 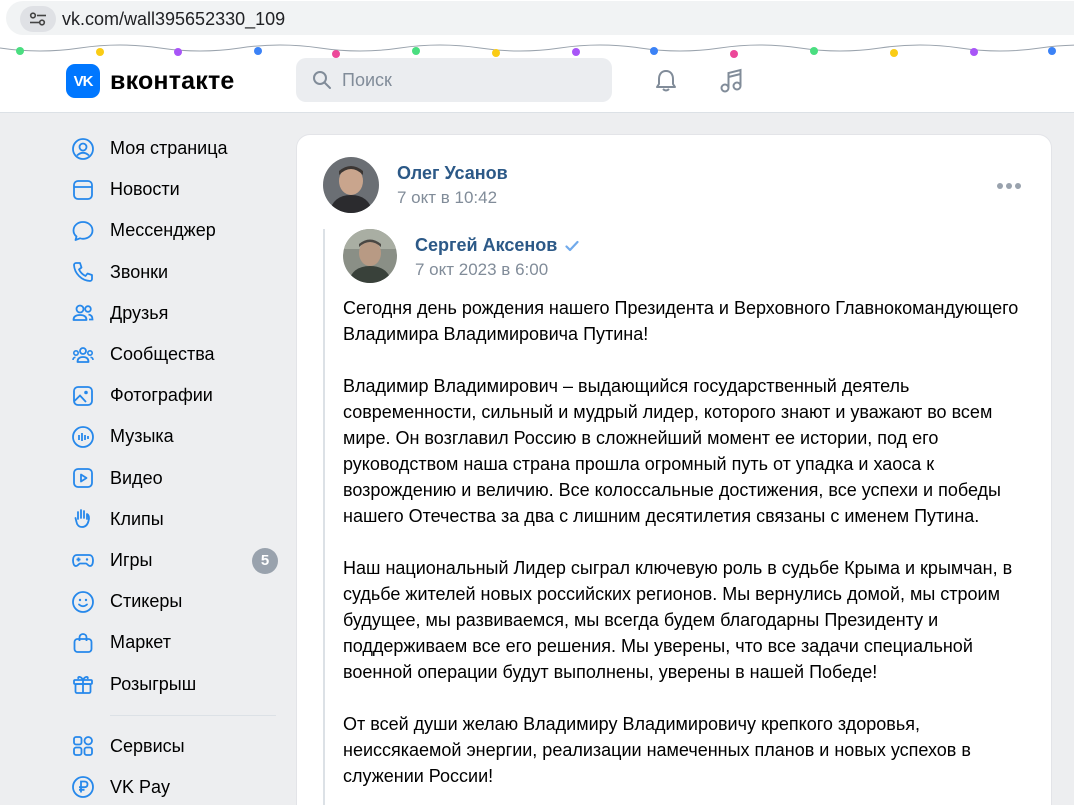 What do you see at coordinates (1009, 186) in the screenshot?
I see `more-options-icon` at bounding box center [1009, 186].